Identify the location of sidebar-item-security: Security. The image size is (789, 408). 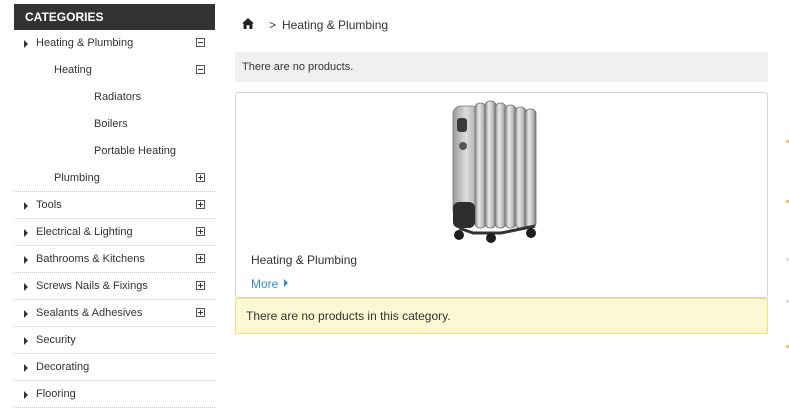
(114, 340).